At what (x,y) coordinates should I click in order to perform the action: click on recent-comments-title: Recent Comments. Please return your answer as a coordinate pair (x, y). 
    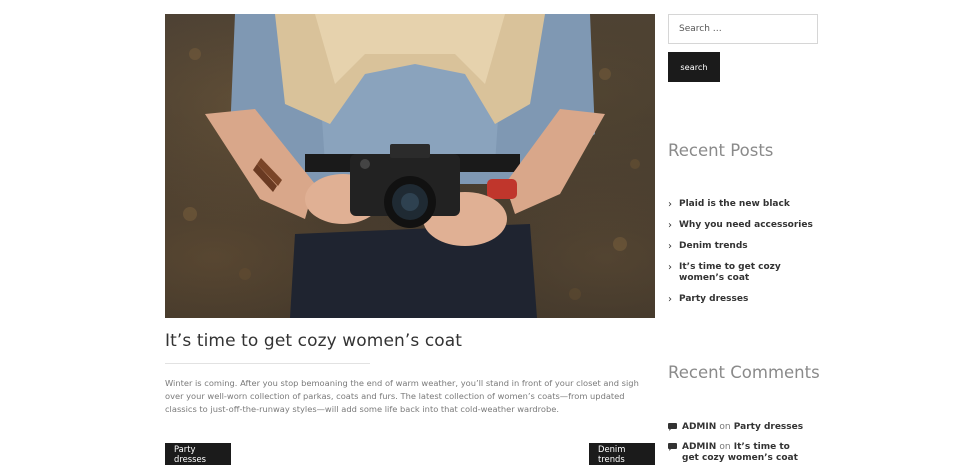
    Looking at the image, I should click on (744, 372).